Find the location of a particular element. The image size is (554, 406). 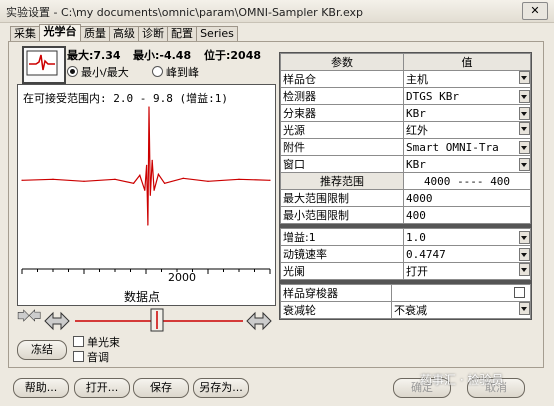

range-values: 4000 ---- 400 is located at coordinates (467, 181).